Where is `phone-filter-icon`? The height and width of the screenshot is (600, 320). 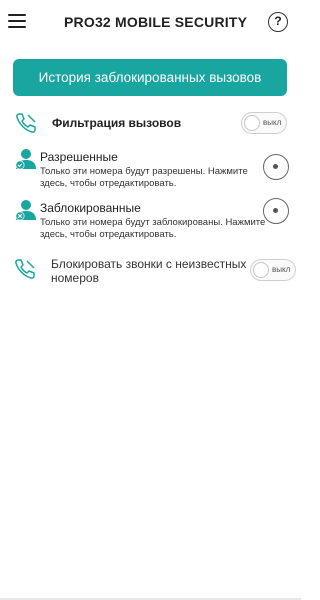 phone-filter-icon is located at coordinates (26, 123).